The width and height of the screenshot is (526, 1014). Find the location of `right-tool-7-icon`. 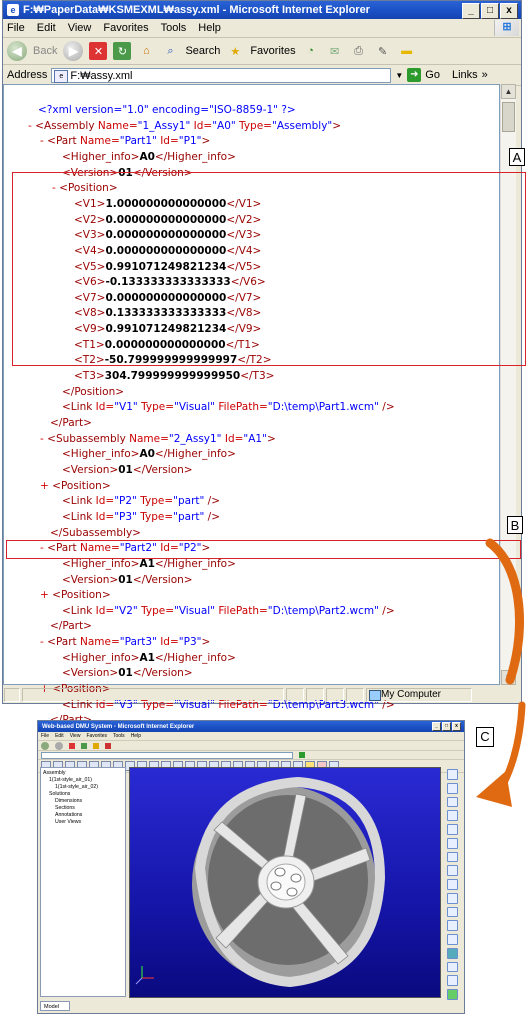

right-tool-7-icon is located at coordinates (452, 857).